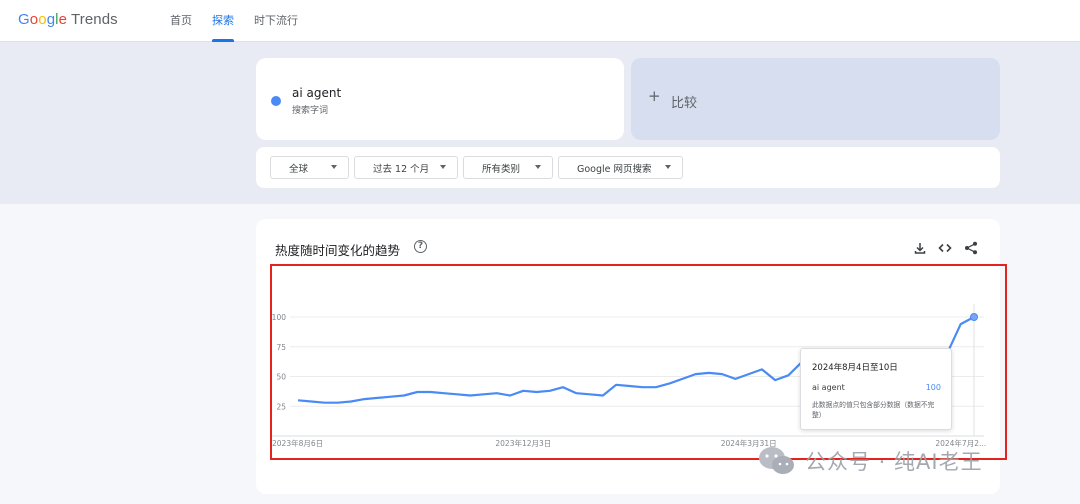  What do you see at coordinates (971, 248) in the screenshot?
I see `share-icon` at bounding box center [971, 248].